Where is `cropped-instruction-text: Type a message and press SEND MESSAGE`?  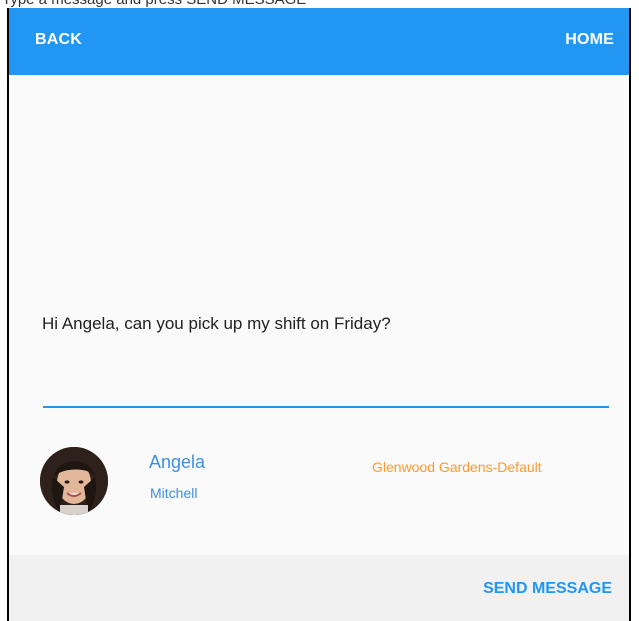
cropped-instruction-text: Type a message and press SEND MESSAGE is located at coordinates (319, 4).